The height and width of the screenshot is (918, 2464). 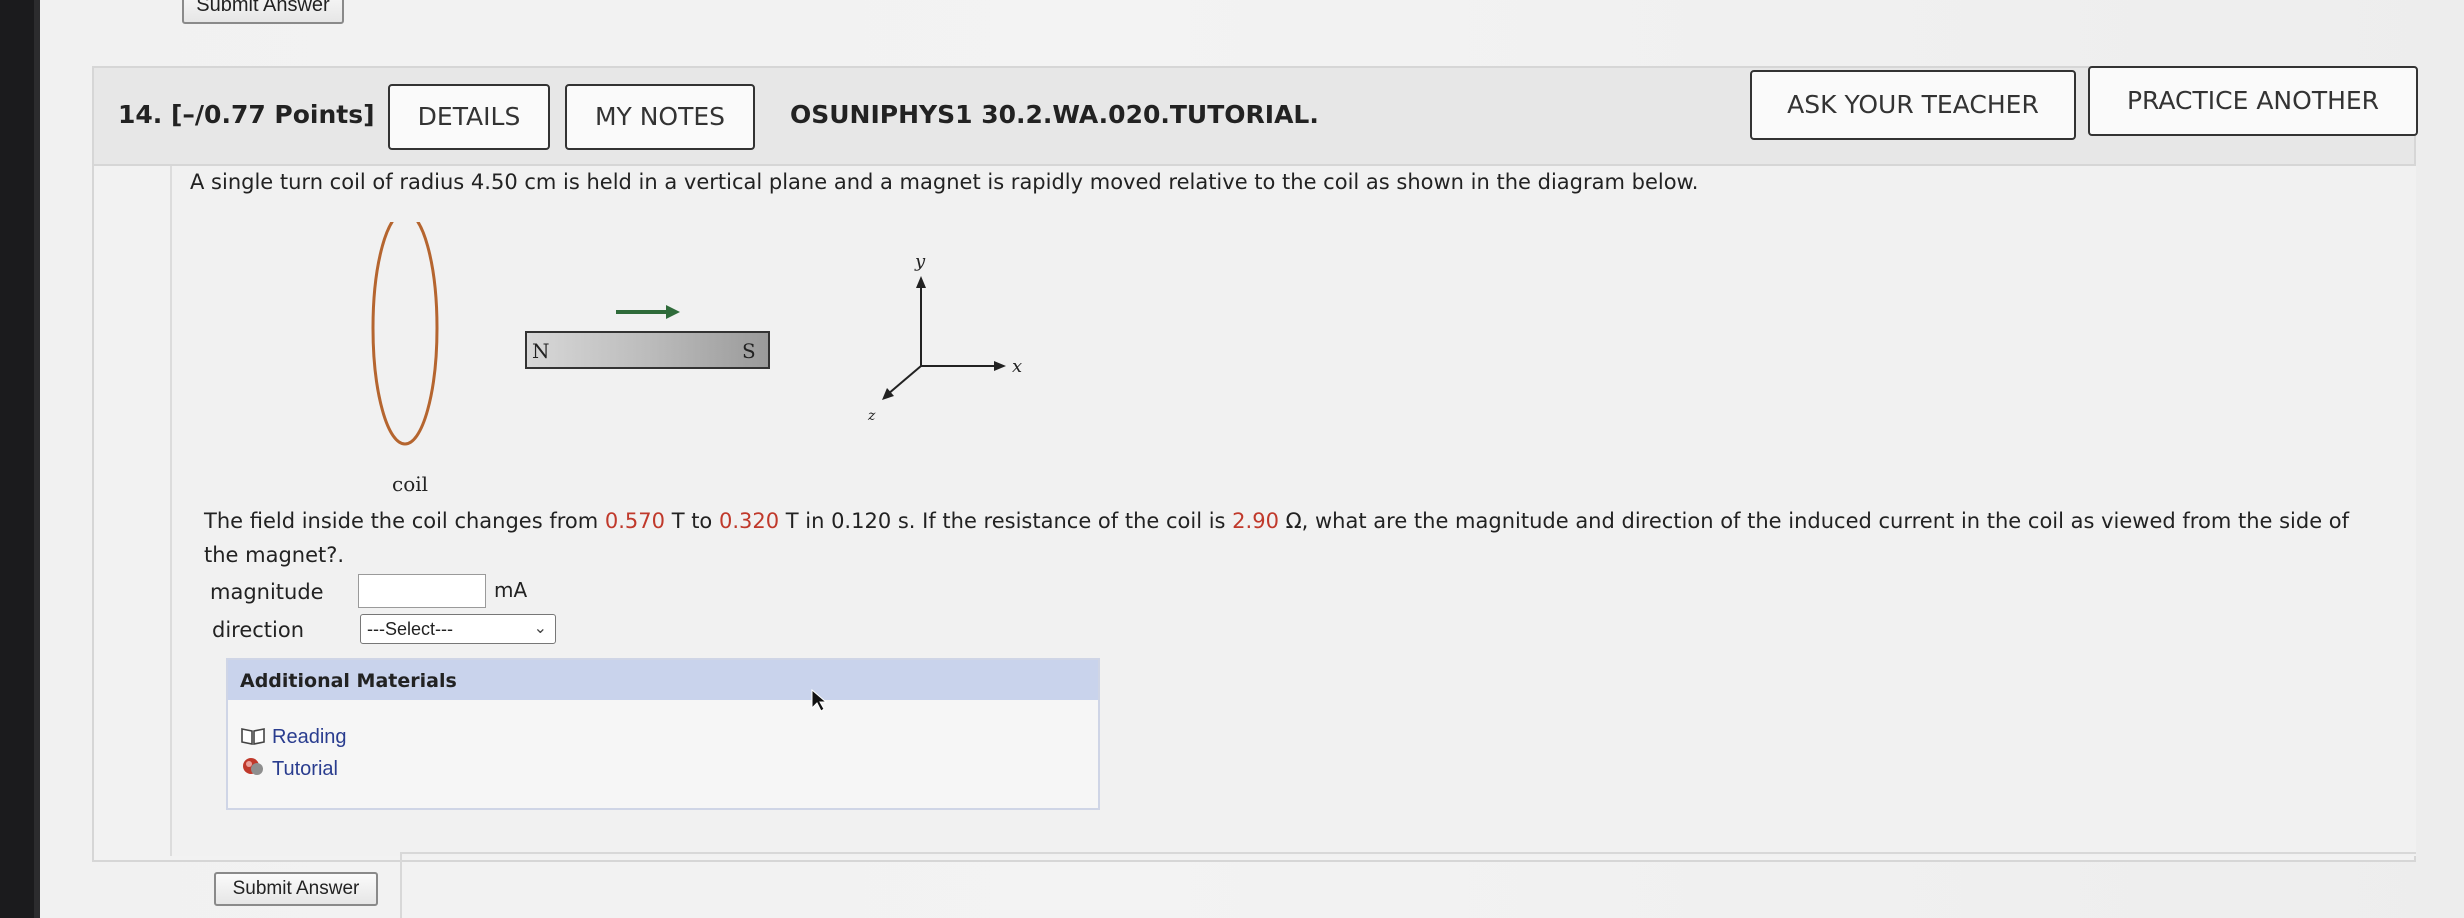 What do you see at coordinates (647, 350) in the screenshot?
I see `bar-magnet` at bounding box center [647, 350].